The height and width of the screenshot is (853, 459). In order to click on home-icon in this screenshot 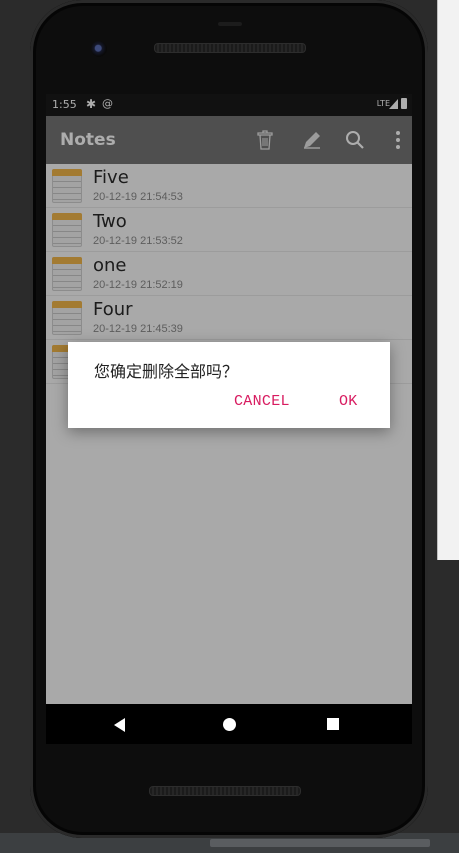, I will do `click(229, 724)`.